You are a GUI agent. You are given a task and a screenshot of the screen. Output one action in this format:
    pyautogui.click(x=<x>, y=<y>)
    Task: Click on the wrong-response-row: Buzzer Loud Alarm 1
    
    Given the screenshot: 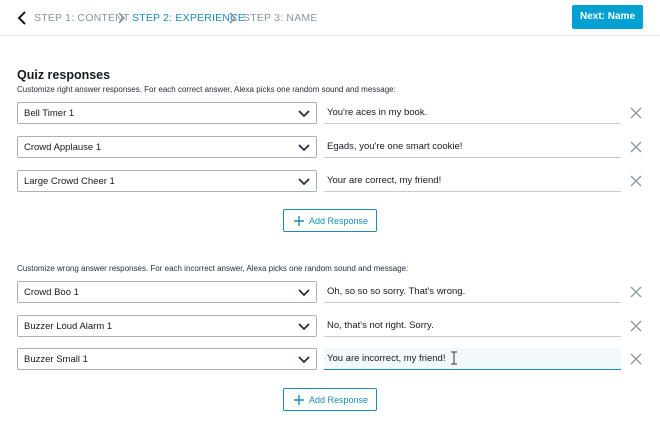 What is the action you would take?
    pyautogui.click(x=337, y=326)
    